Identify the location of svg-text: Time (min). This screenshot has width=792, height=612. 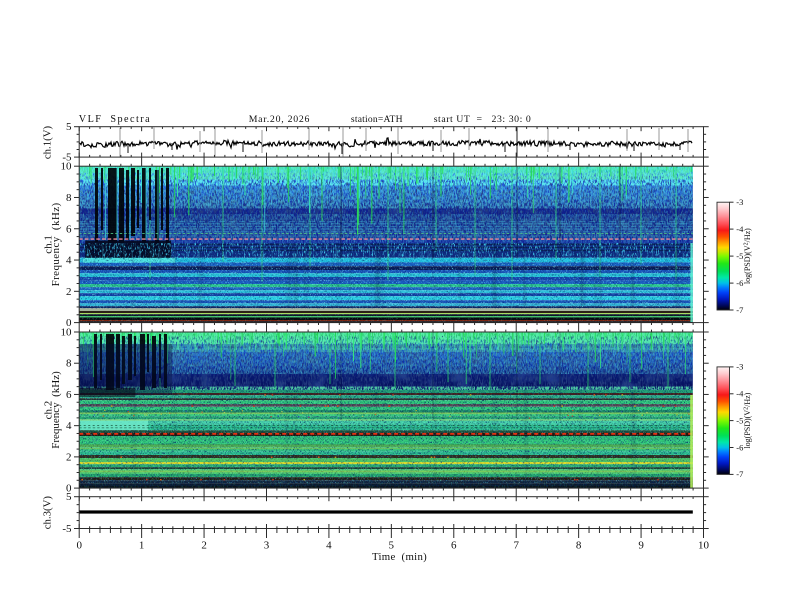
(399, 557).